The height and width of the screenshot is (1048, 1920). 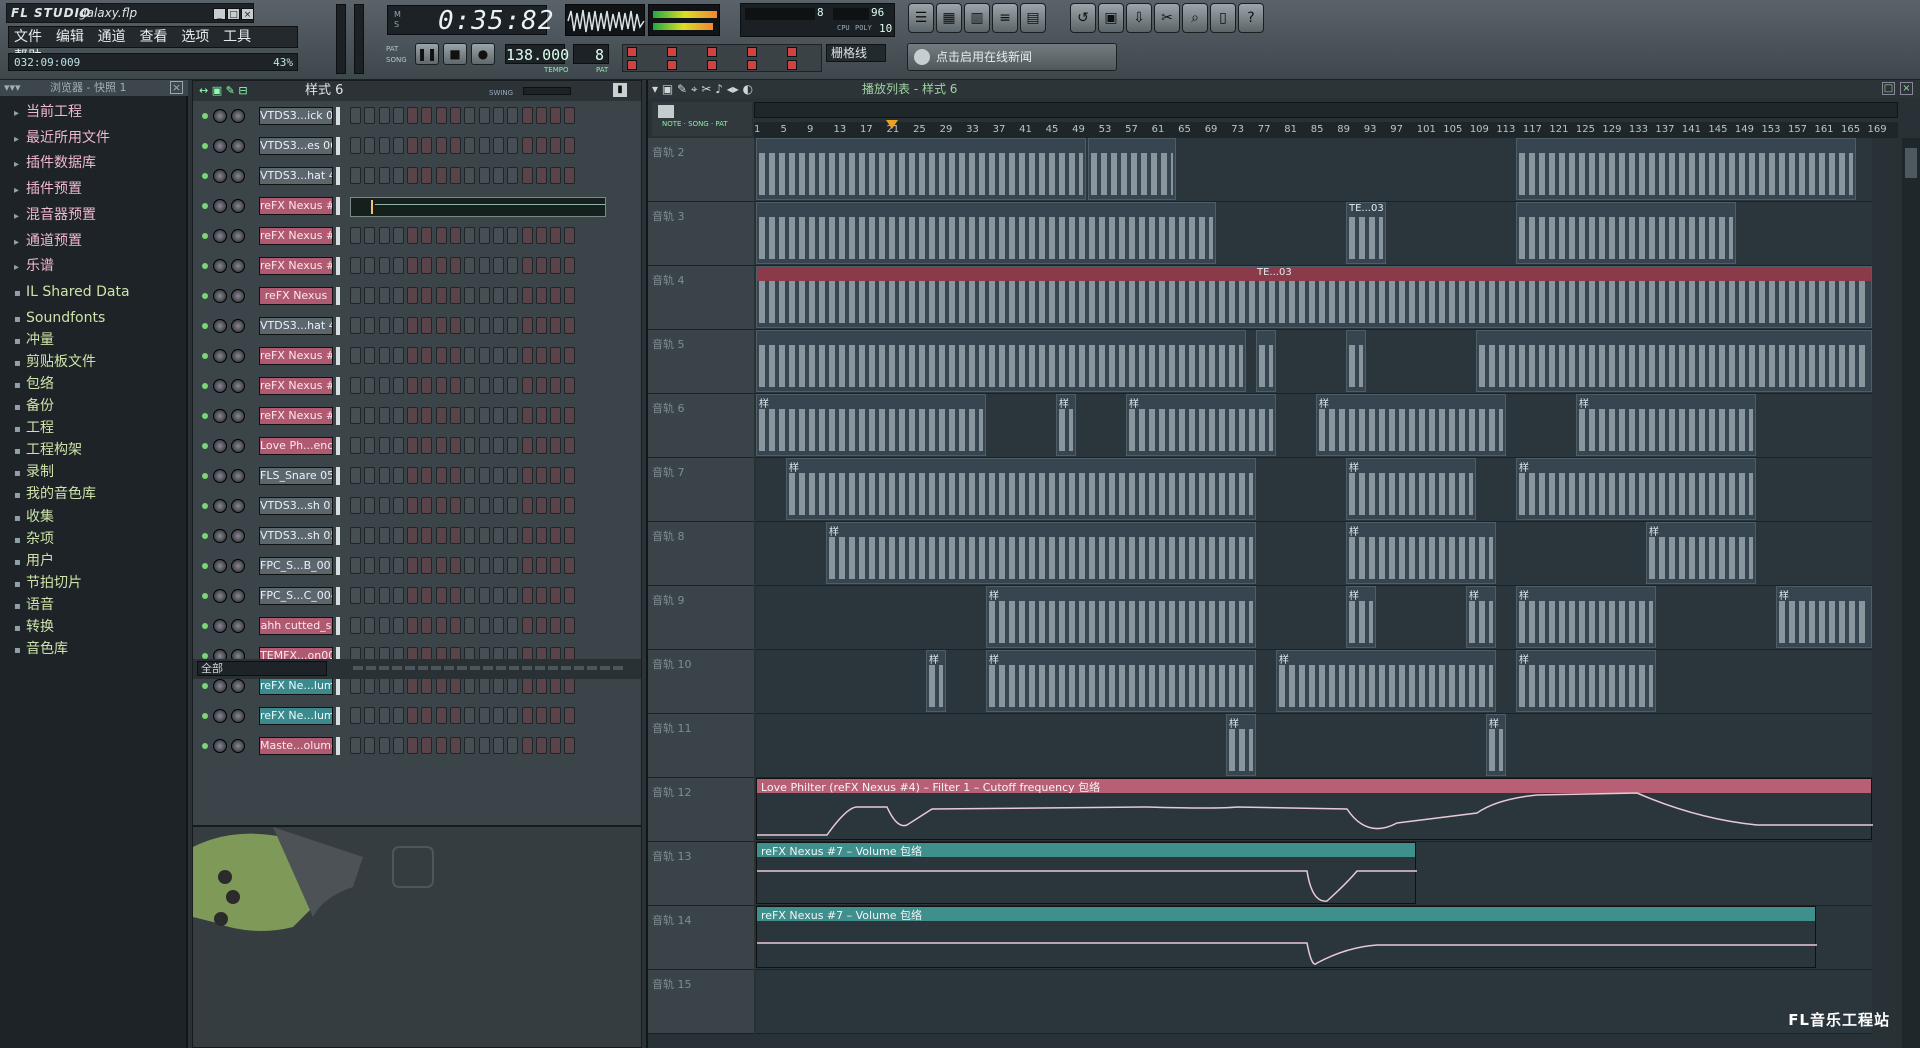 I want to click on channel-name-button: reFX Nexus #7, so click(x=296, y=416).